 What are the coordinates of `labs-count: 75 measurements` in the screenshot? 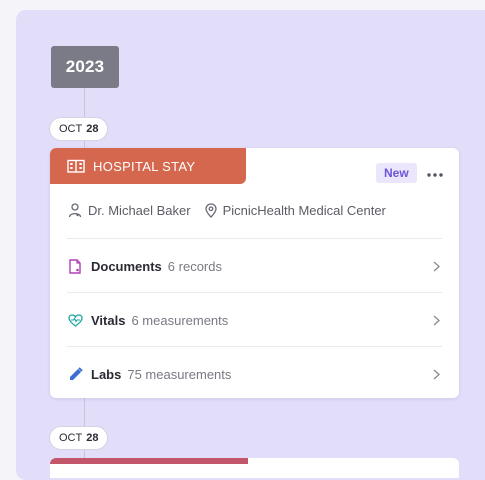 It's located at (179, 374).